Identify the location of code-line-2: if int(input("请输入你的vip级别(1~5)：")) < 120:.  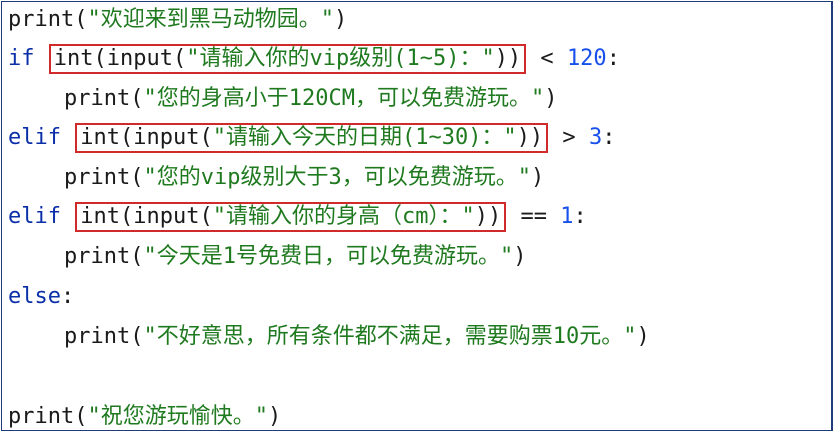
(314, 59).